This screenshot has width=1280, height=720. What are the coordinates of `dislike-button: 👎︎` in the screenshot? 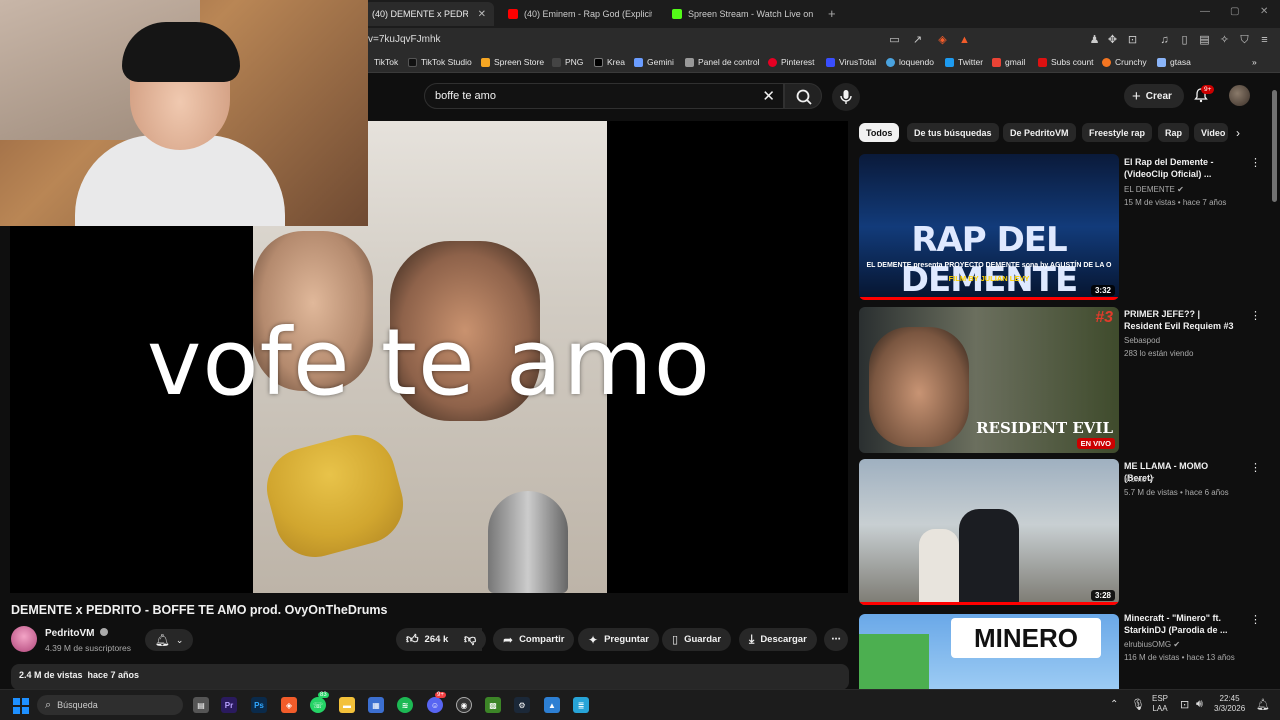 It's located at (471, 639).